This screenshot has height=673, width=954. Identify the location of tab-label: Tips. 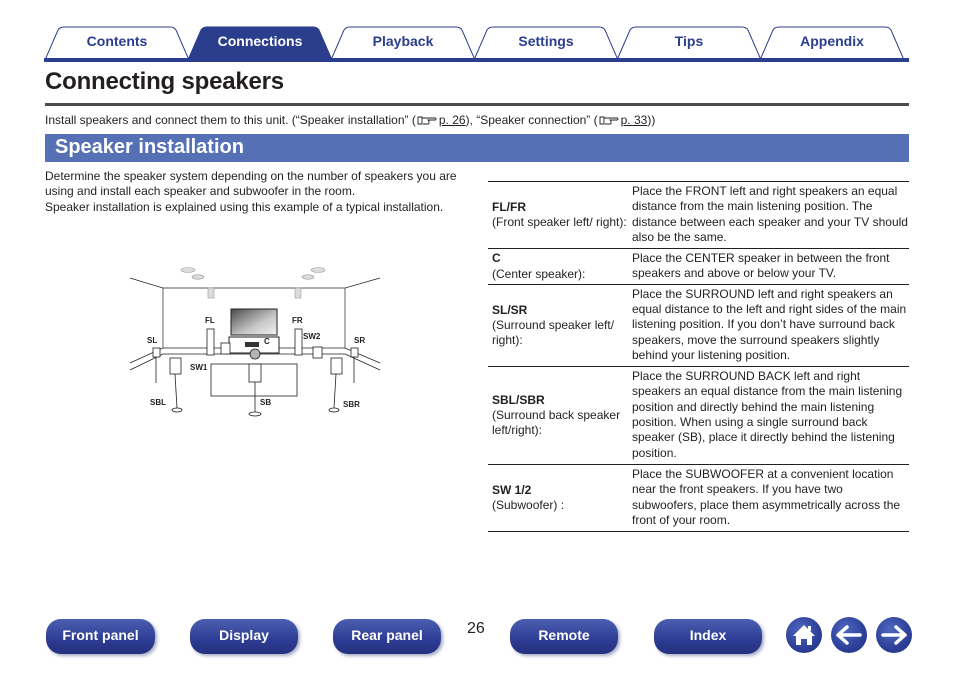
(689, 41).